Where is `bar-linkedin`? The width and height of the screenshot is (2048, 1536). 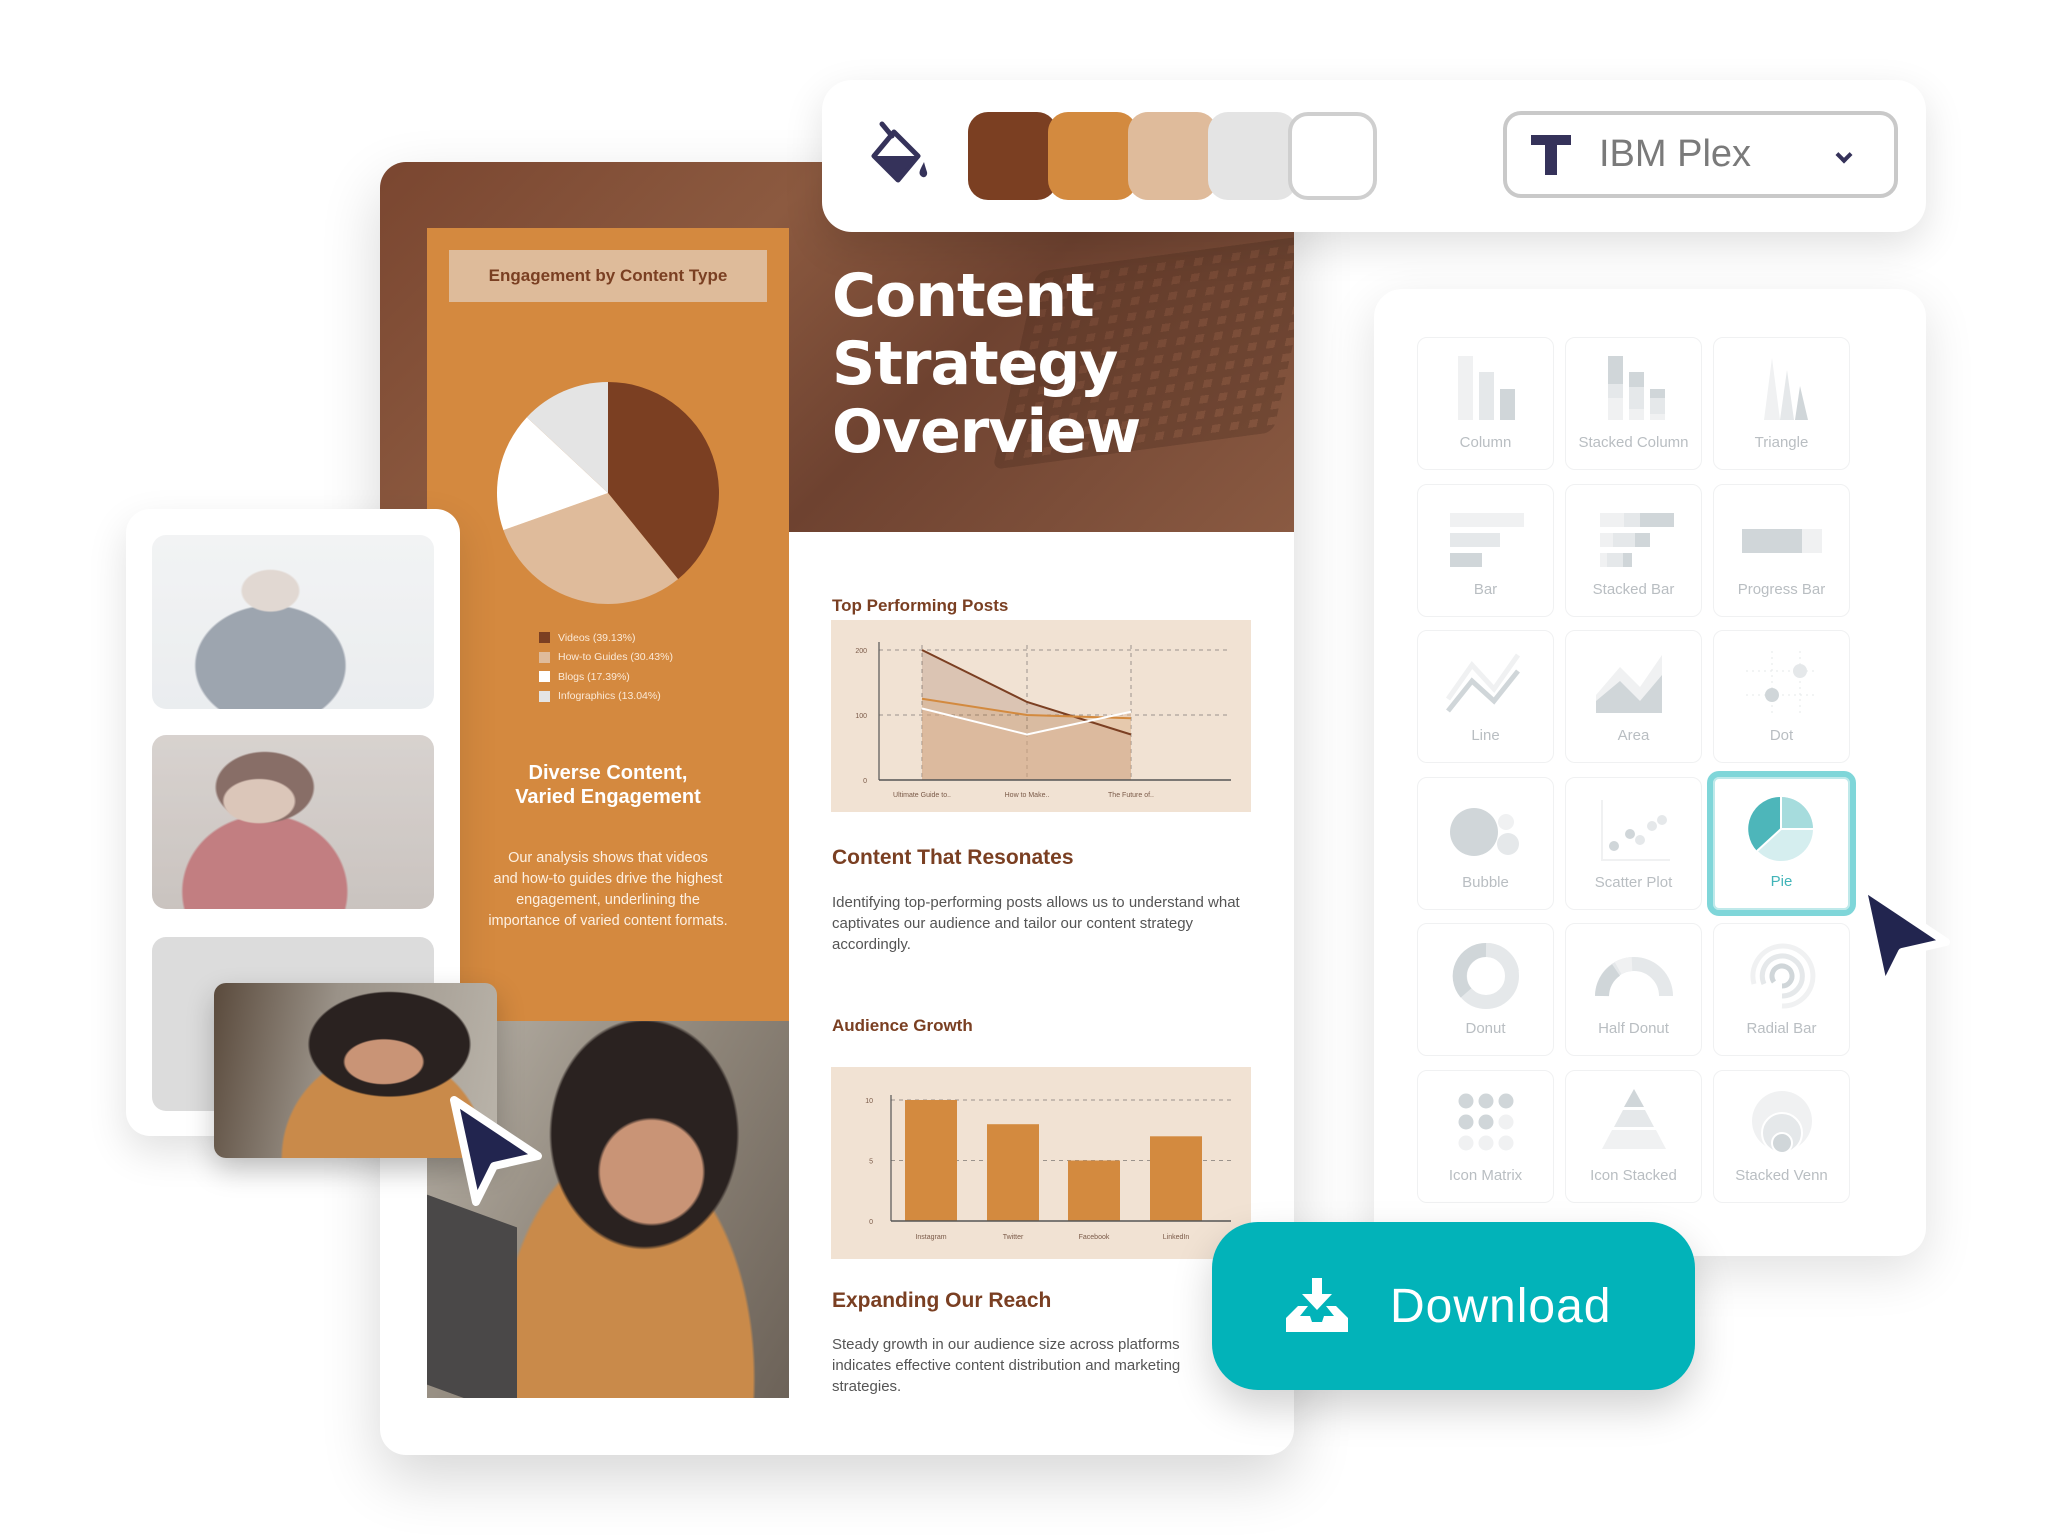 bar-linkedin is located at coordinates (1176, 1178).